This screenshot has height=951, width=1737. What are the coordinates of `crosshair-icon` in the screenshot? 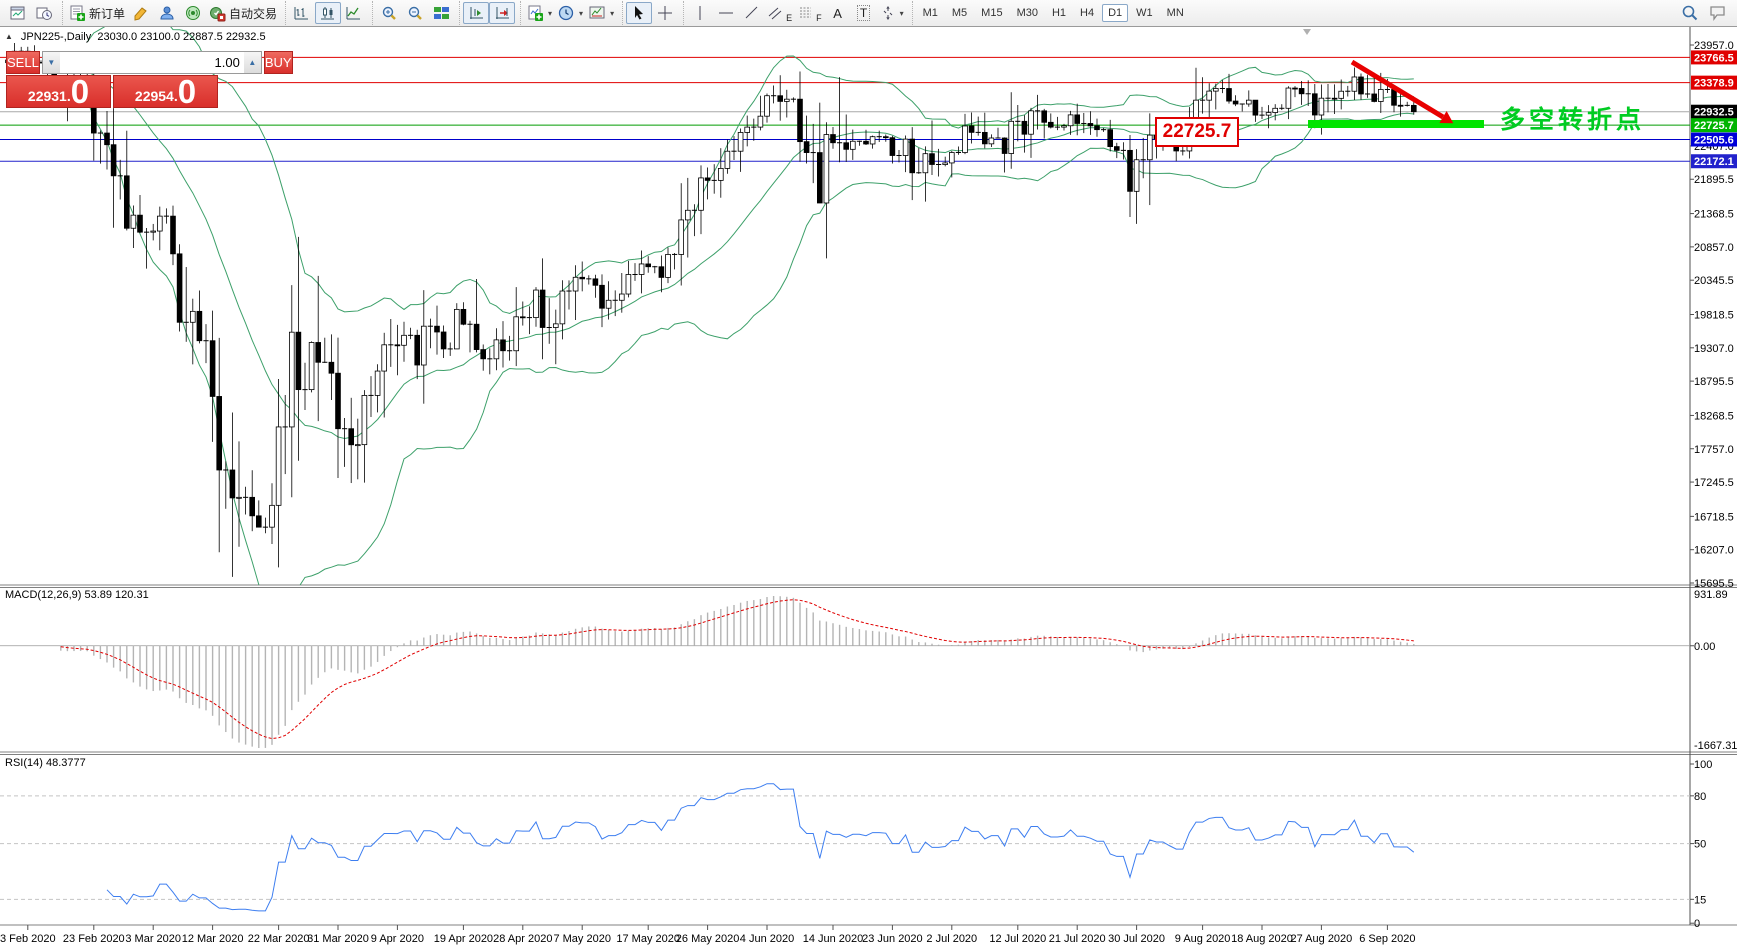 It's located at (665, 13).